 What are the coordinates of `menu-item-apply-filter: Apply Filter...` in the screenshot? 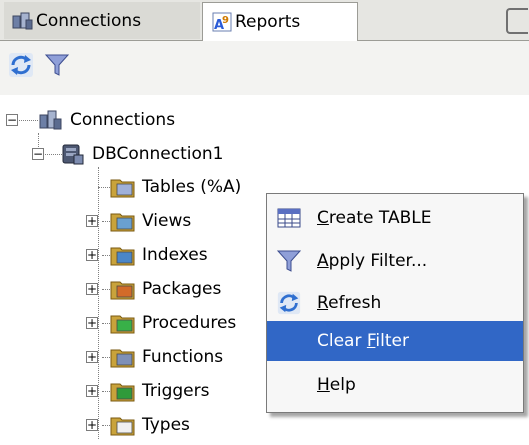 It's located at (395, 261).